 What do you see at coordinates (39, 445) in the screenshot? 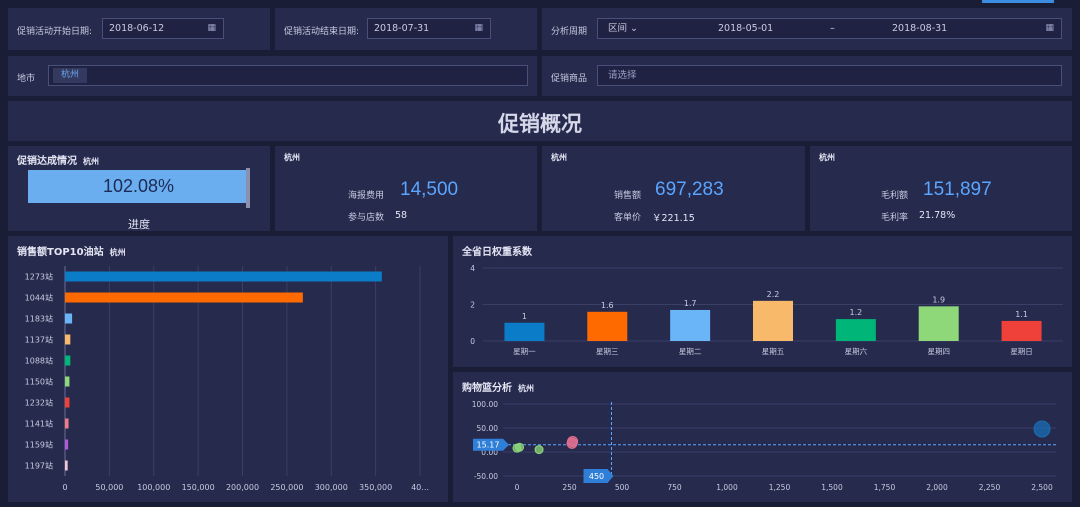
I see `y-tick-label: 1159站` at bounding box center [39, 445].